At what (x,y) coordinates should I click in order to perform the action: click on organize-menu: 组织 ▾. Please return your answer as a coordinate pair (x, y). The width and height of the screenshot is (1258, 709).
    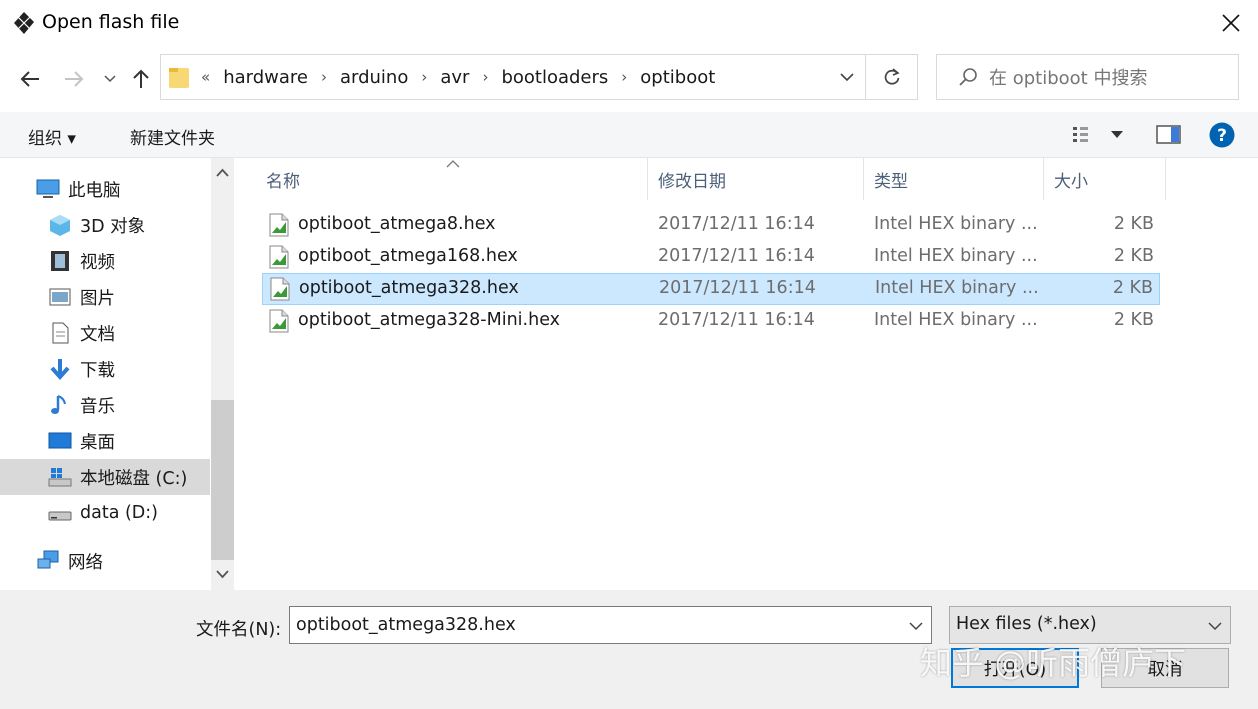
    Looking at the image, I should click on (52, 136).